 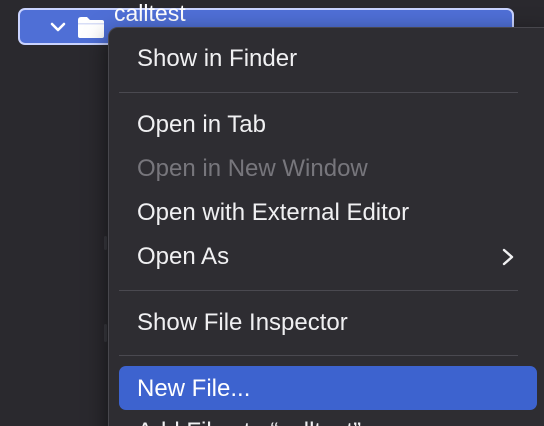 What do you see at coordinates (58, 27) in the screenshot?
I see `chevron-down-icon` at bounding box center [58, 27].